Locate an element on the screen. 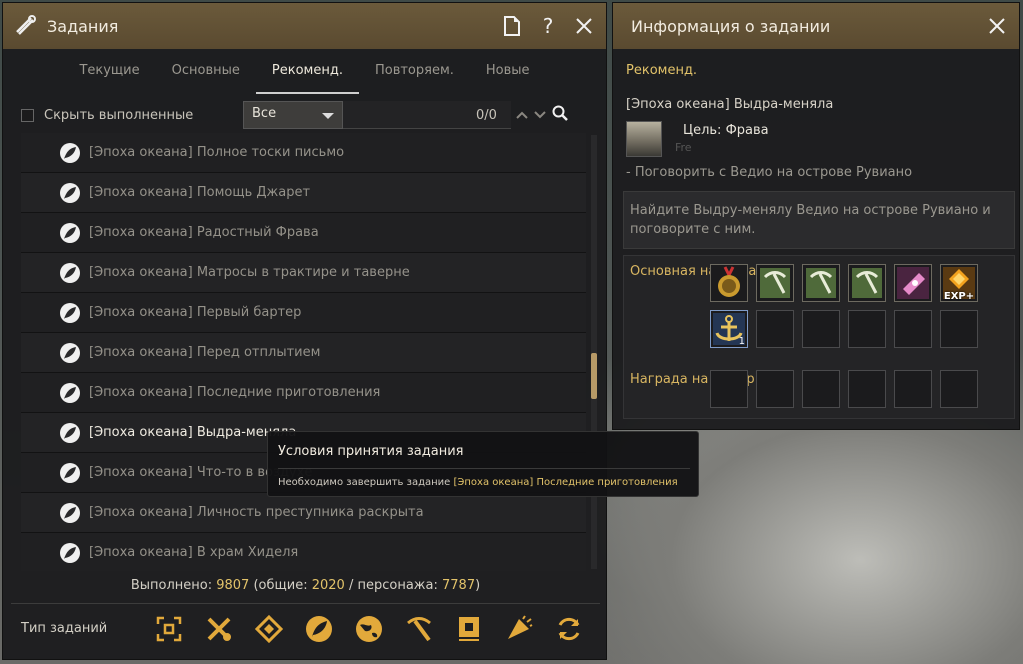 Image resolution: width=1023 pixels, height=664 pixels. quest-type-label: Тип заданий is located at coordinates (64, 628).